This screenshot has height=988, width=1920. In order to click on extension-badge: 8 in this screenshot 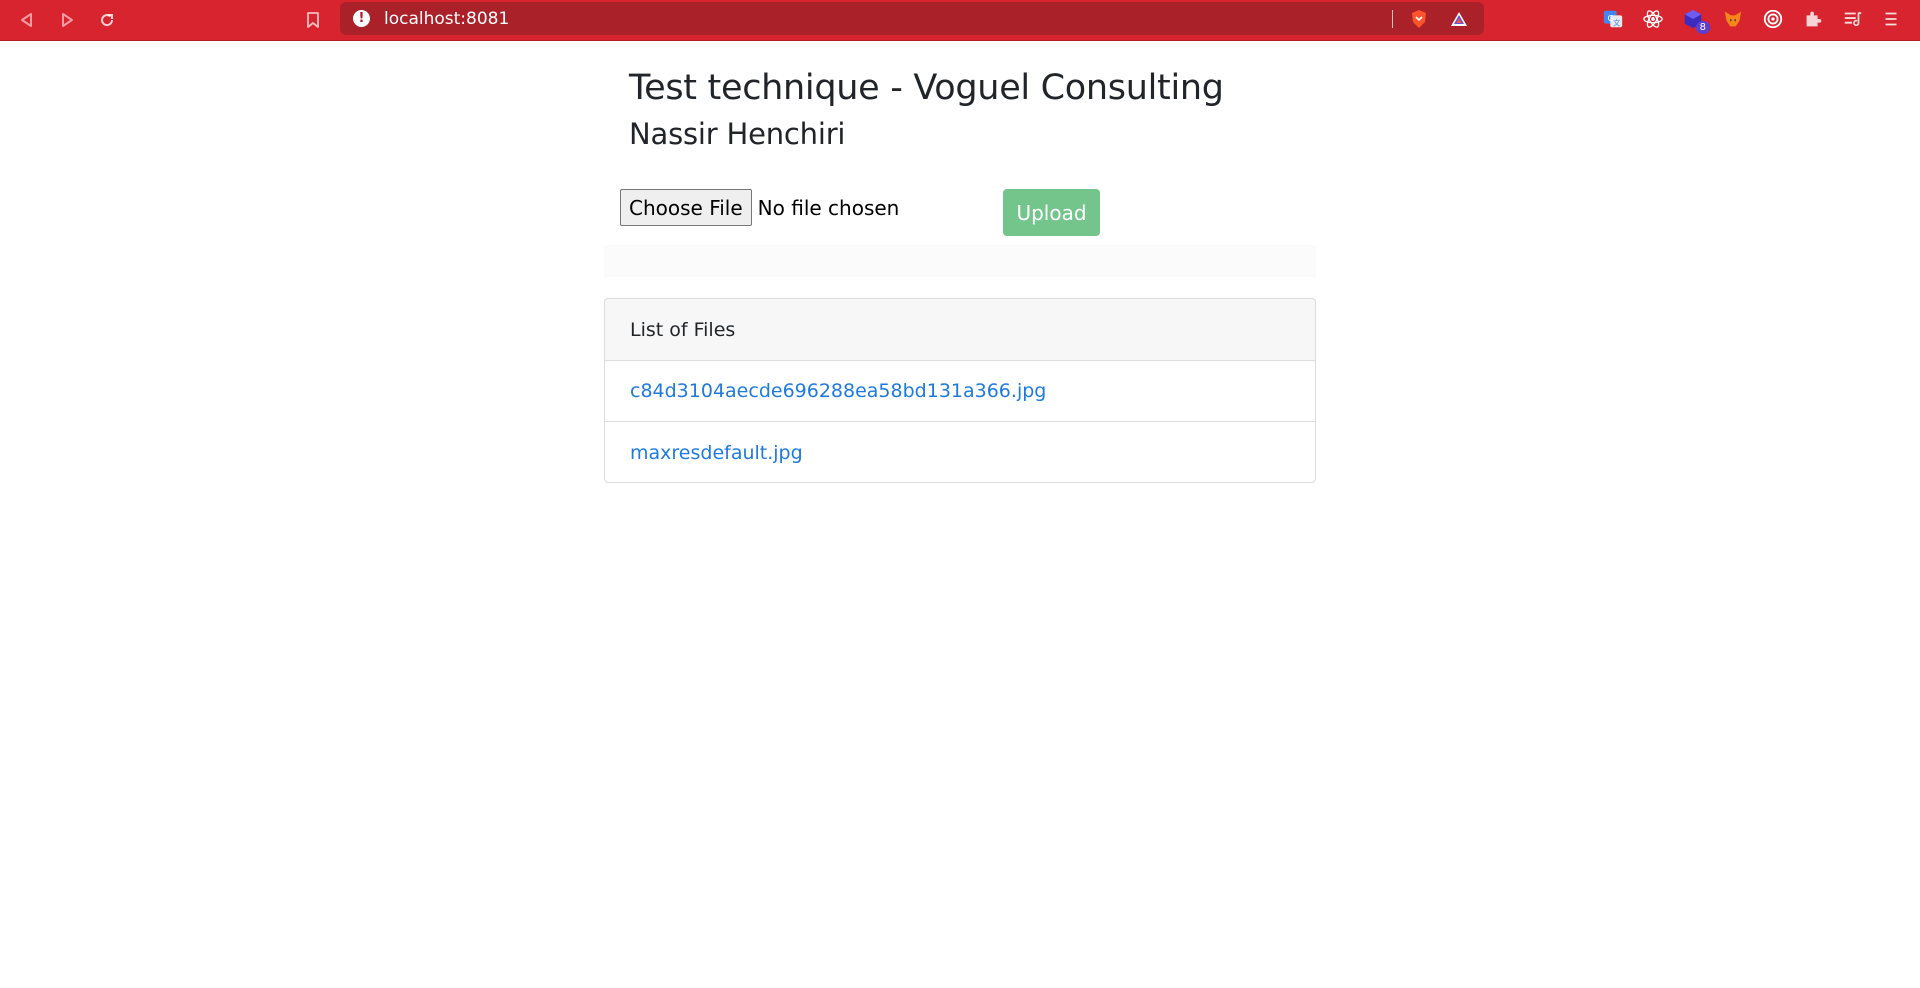, I will do `click(1702, 27)`.